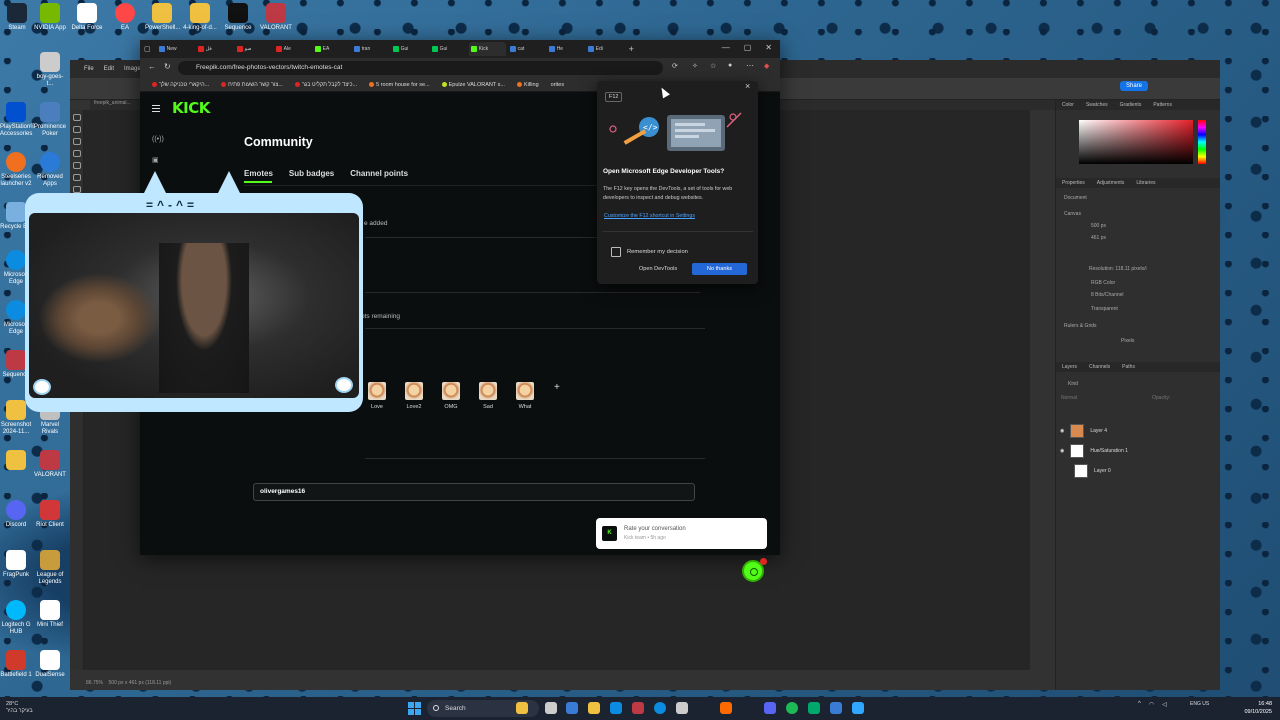  What do you see at coordinates (16, 514) in the screenshot?
I see `desktop-icon: Discord` at bounding box center [16, 514].